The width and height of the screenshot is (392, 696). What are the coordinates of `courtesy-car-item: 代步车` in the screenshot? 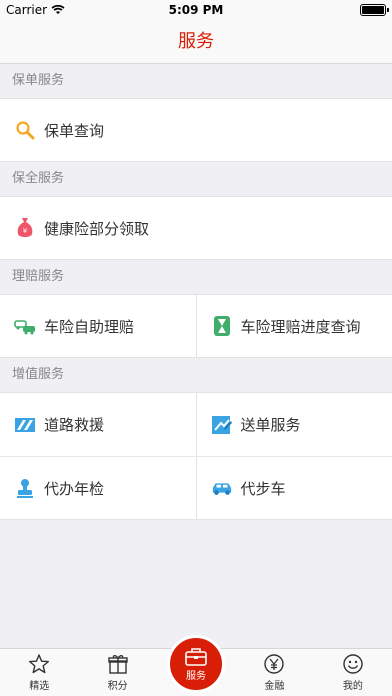 It's located at (293, 488).